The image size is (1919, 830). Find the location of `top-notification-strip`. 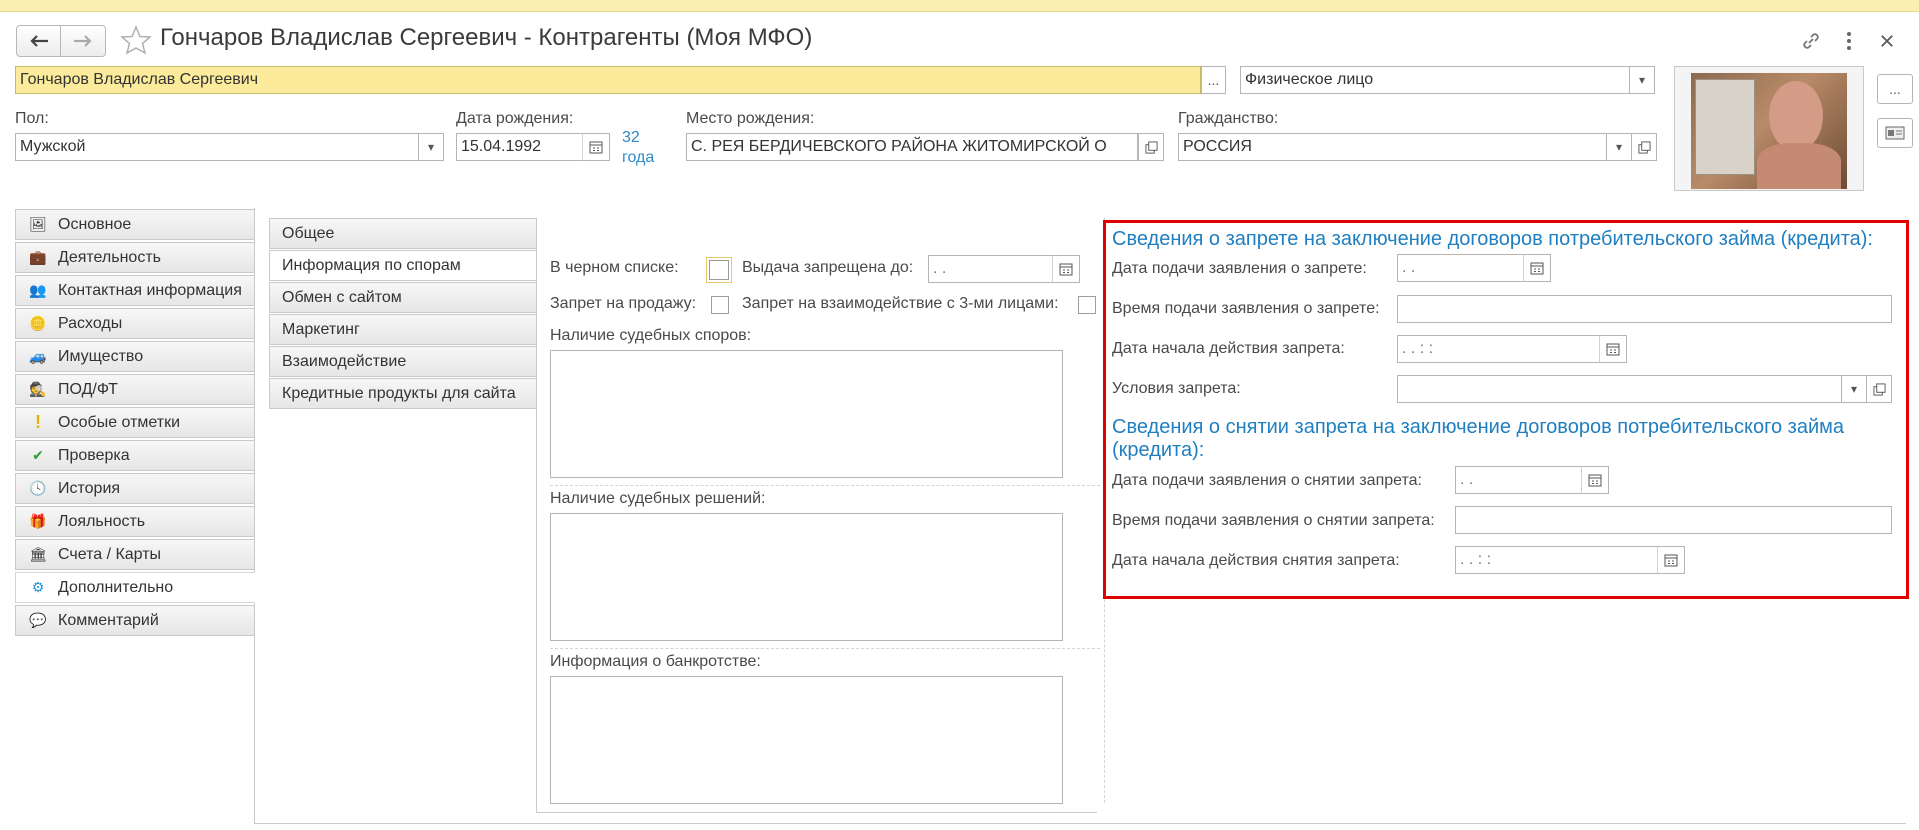

top-notification-strip is located at coordinates (959, 6).